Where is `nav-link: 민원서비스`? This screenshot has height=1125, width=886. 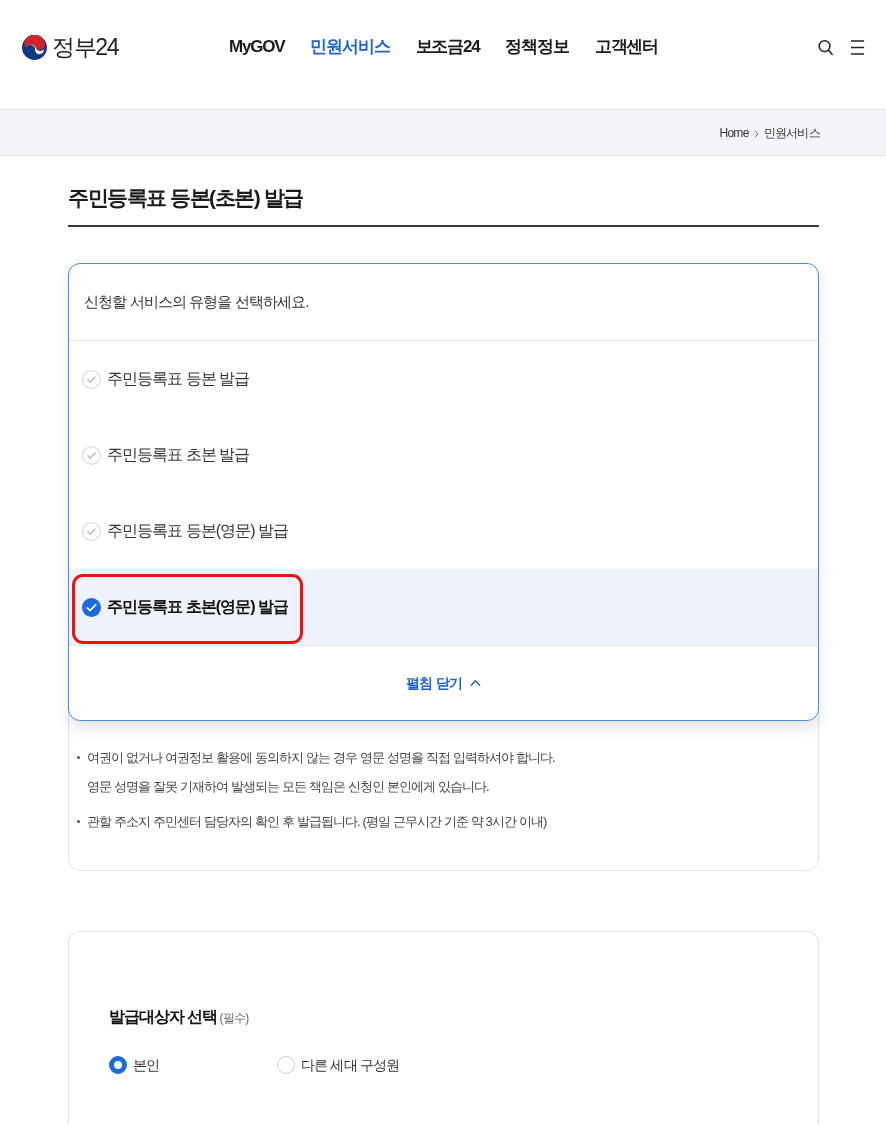
nav-link: 민원서비스 is located at coordinates (350, 47).